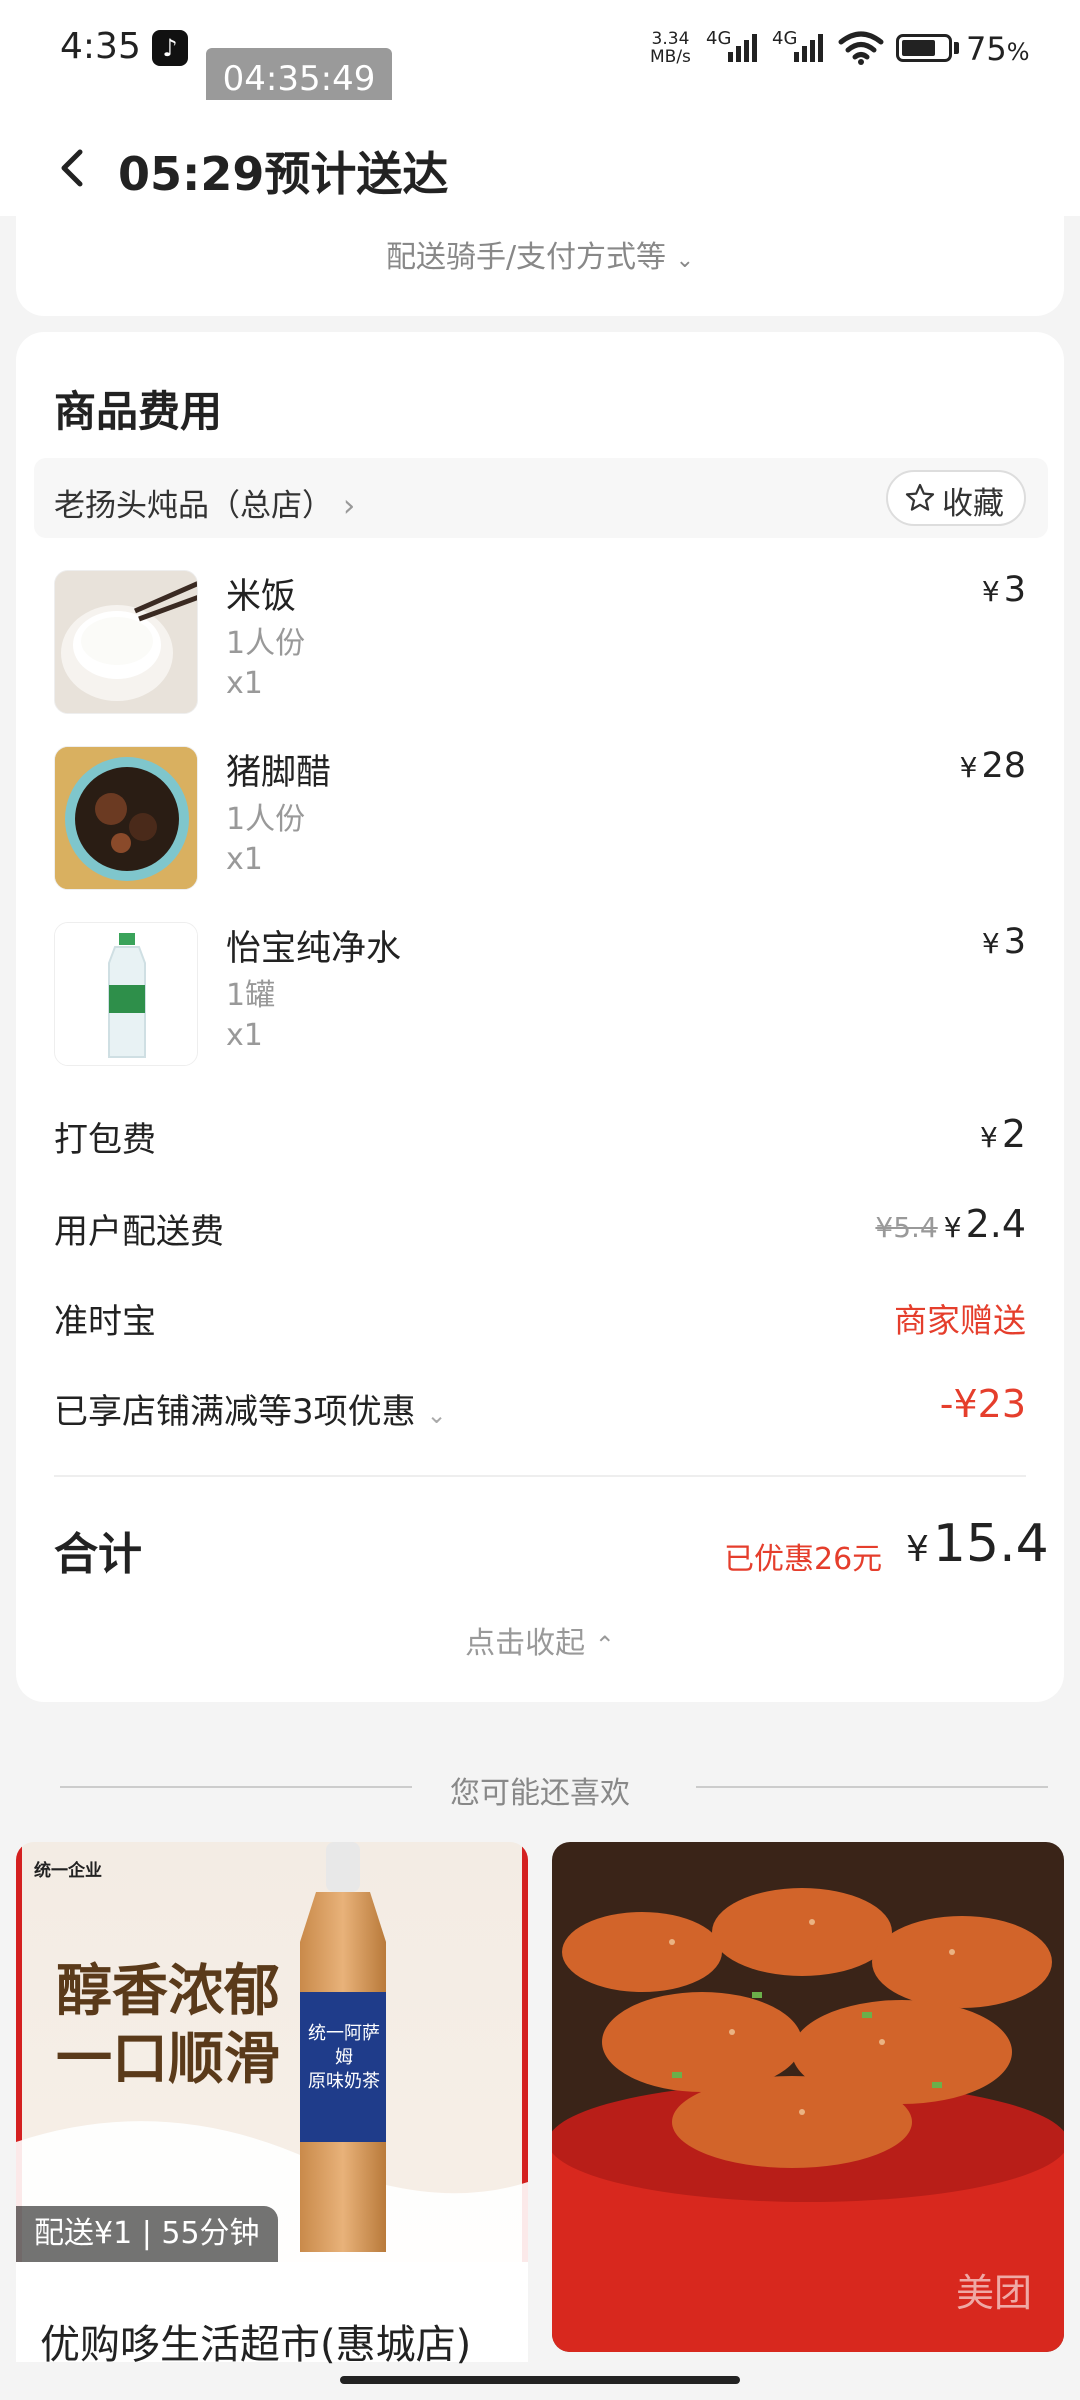 The image size is (1080, 2400). What do you see at coordinates (670, 57) in the screenshot?
I see `network-speed-unit: MB/s` at bounding box center [670, 57].